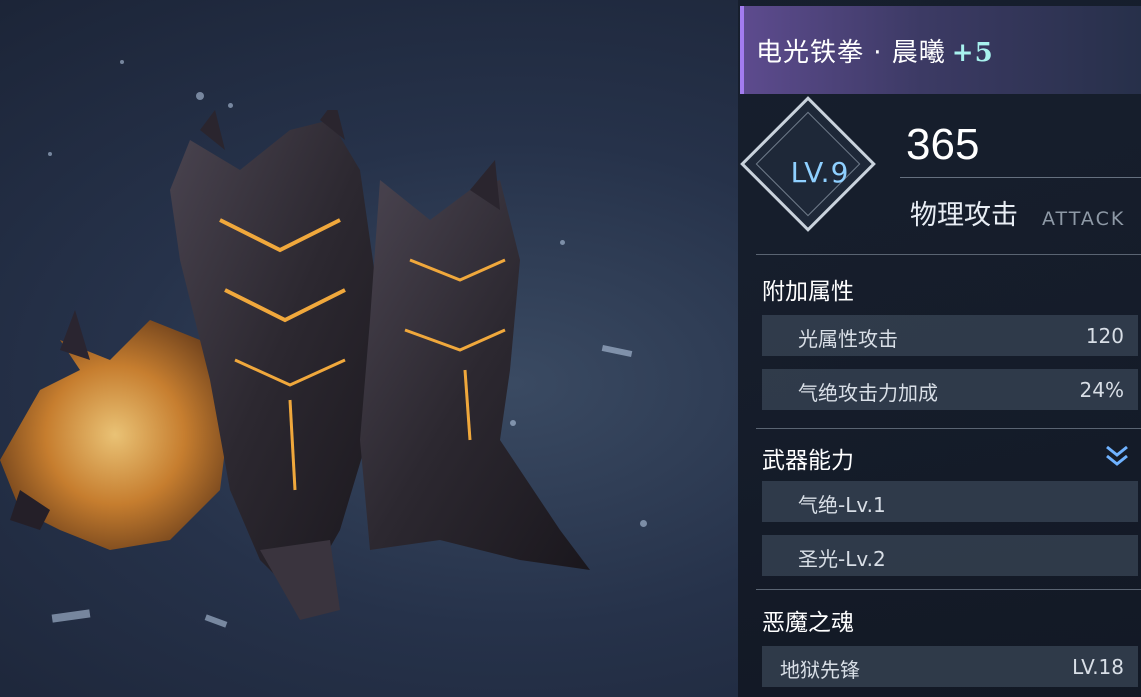 This screenshot has height=697, width=1141. Describe the element at coordinates (950, 555) in the screenshot. I see `ability-row: 圣光-Lv.2` at that location.